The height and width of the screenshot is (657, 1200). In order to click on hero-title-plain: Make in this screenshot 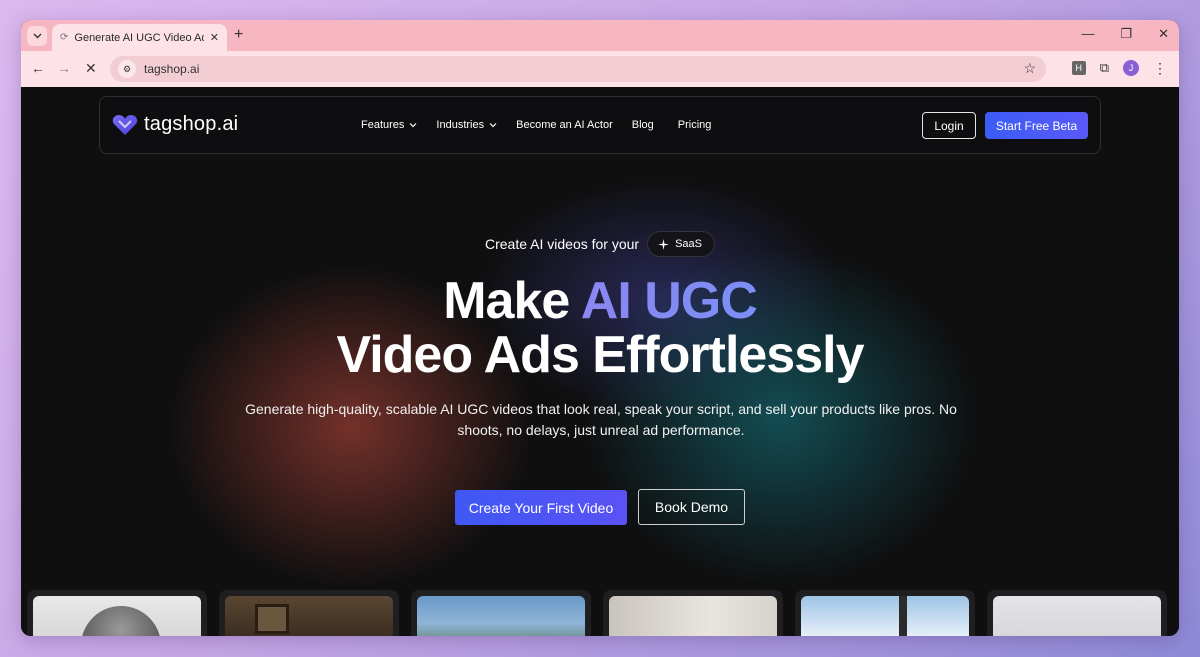, I will do `click(512, 301)`.